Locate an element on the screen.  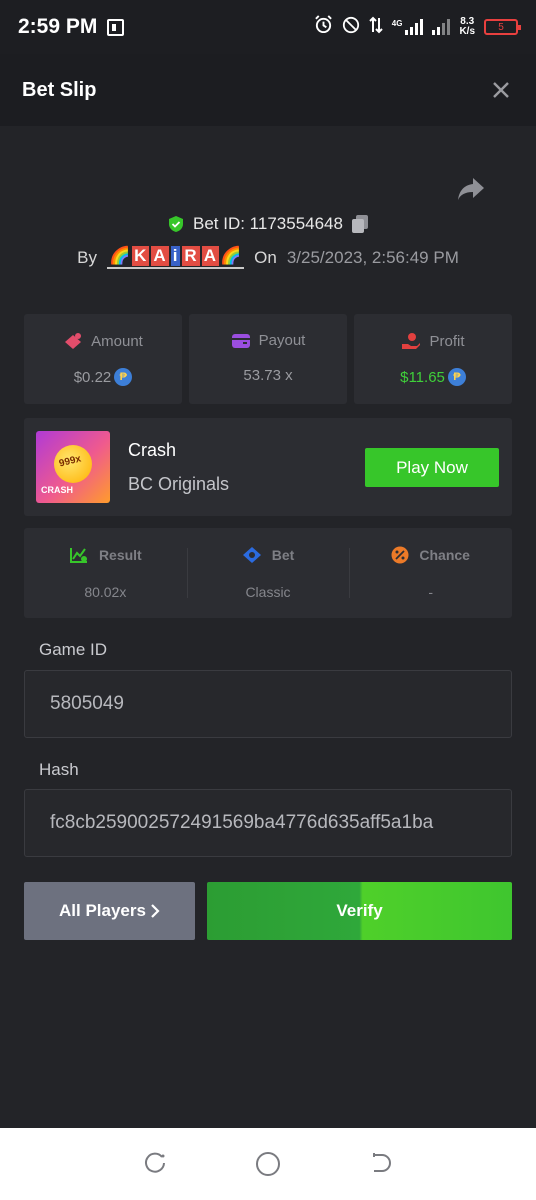
network-type: 4G is located at coordinates (397, 23).